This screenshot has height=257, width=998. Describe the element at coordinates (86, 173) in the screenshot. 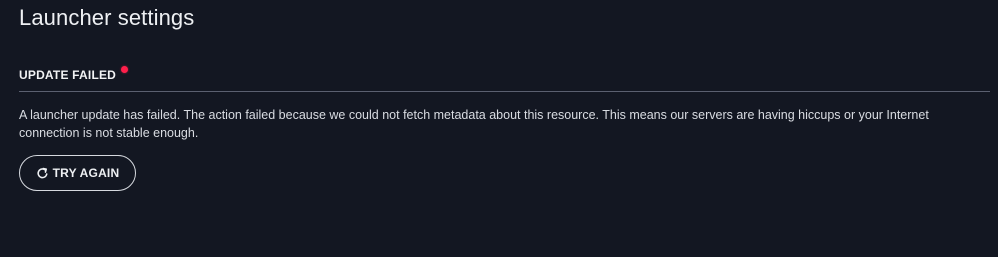

I see `try-again-label: TRY AGAIN` at that location.